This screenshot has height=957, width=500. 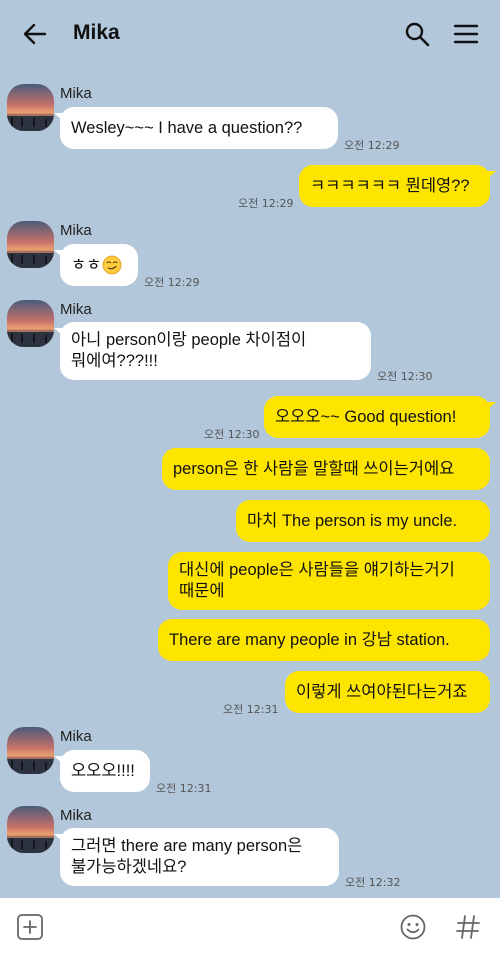 What do you see at coordinates (417, 34) in the screenshot?
I see `search-icon` at bounding box center [417, 34].